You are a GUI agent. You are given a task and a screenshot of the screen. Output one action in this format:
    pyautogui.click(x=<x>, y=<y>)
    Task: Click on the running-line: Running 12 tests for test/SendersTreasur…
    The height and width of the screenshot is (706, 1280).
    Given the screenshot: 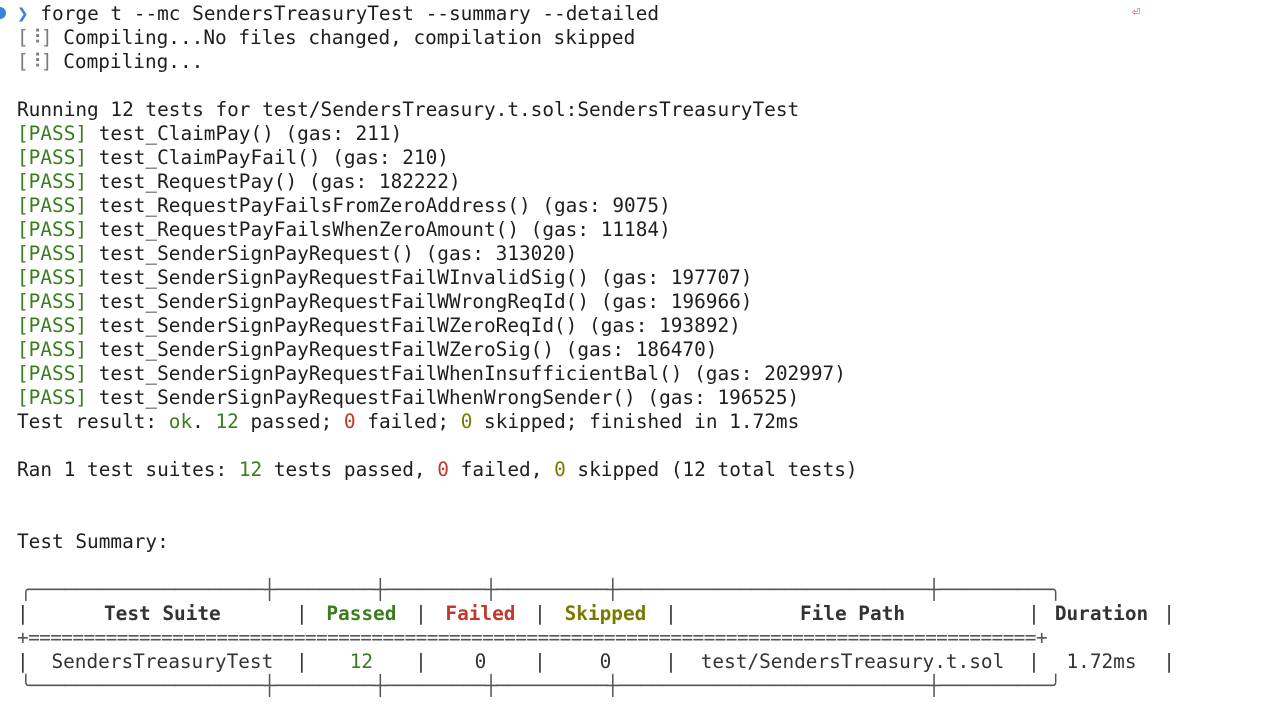 What is the action you would take?
    pyautogui.click(x=408, y=109)
    